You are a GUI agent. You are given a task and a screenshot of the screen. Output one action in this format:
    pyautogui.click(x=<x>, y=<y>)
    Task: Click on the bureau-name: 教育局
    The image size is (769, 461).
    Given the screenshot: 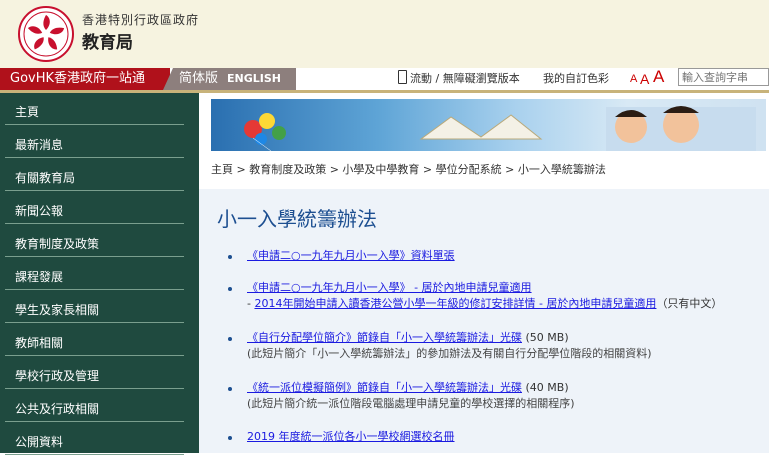 What is the action you would take?
    pyautogui.click(x=107, y=40)
    